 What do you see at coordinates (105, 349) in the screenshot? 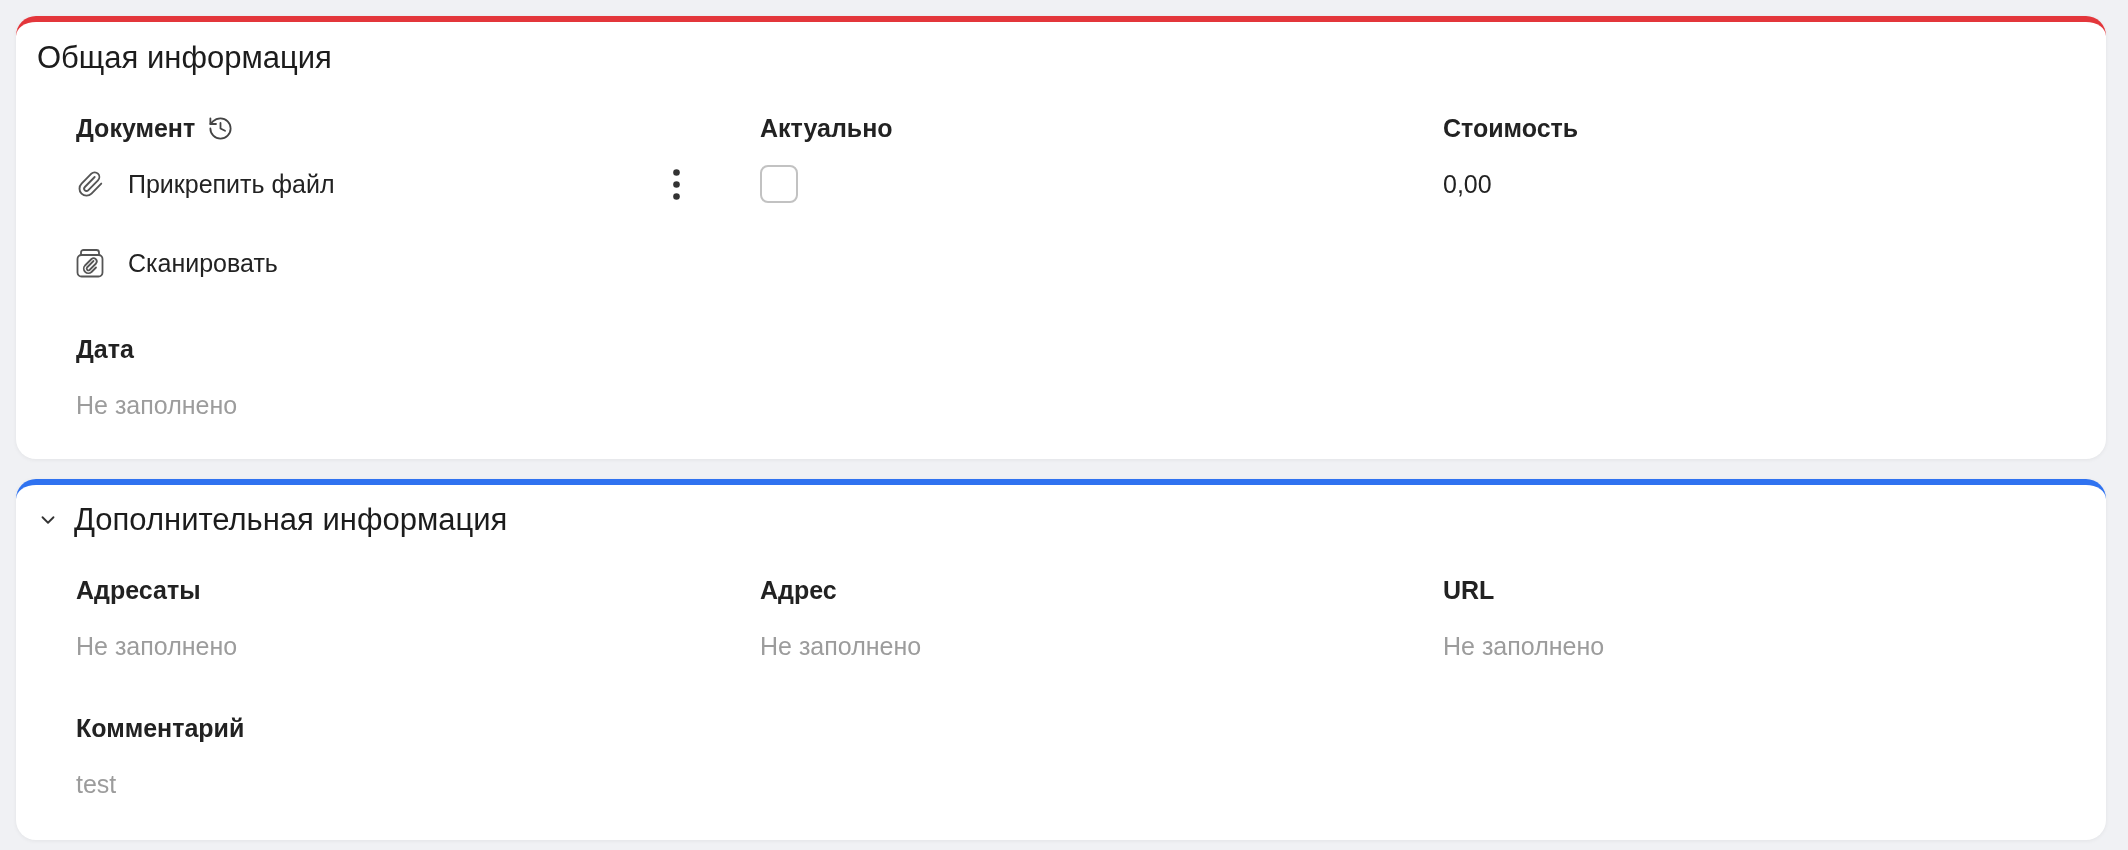
I see `field-label: Дата` at bounding box center [105, 349].